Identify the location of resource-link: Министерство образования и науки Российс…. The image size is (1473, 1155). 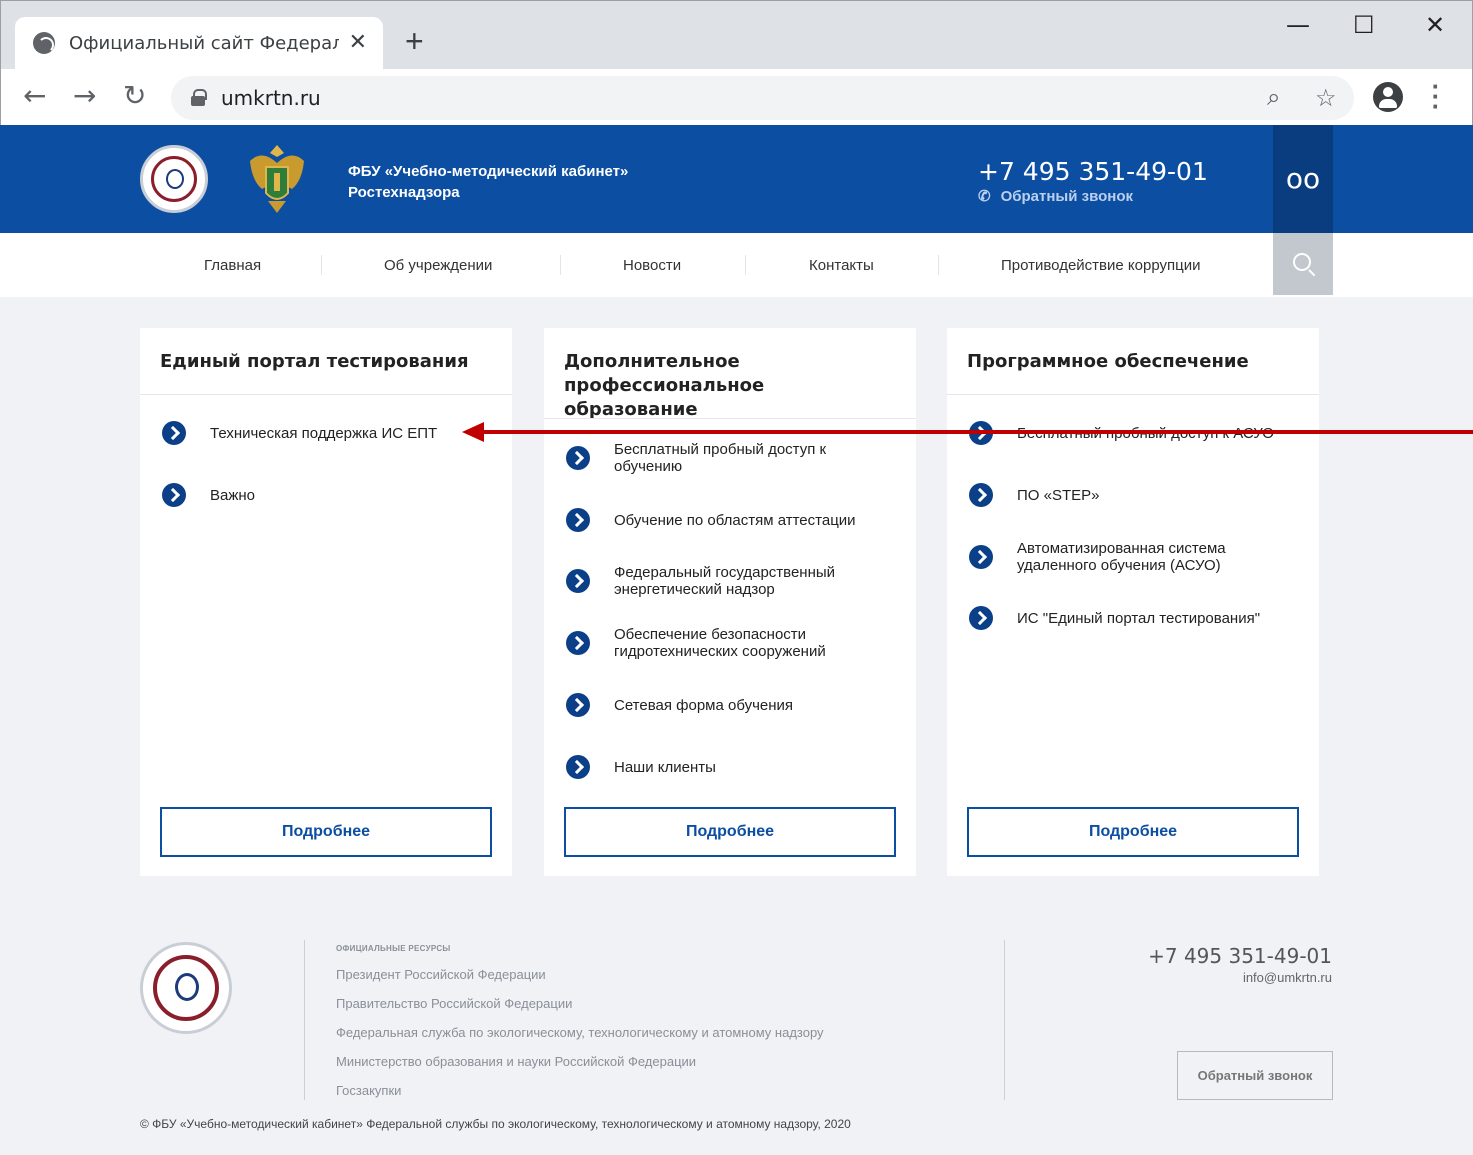
(516, 1061).